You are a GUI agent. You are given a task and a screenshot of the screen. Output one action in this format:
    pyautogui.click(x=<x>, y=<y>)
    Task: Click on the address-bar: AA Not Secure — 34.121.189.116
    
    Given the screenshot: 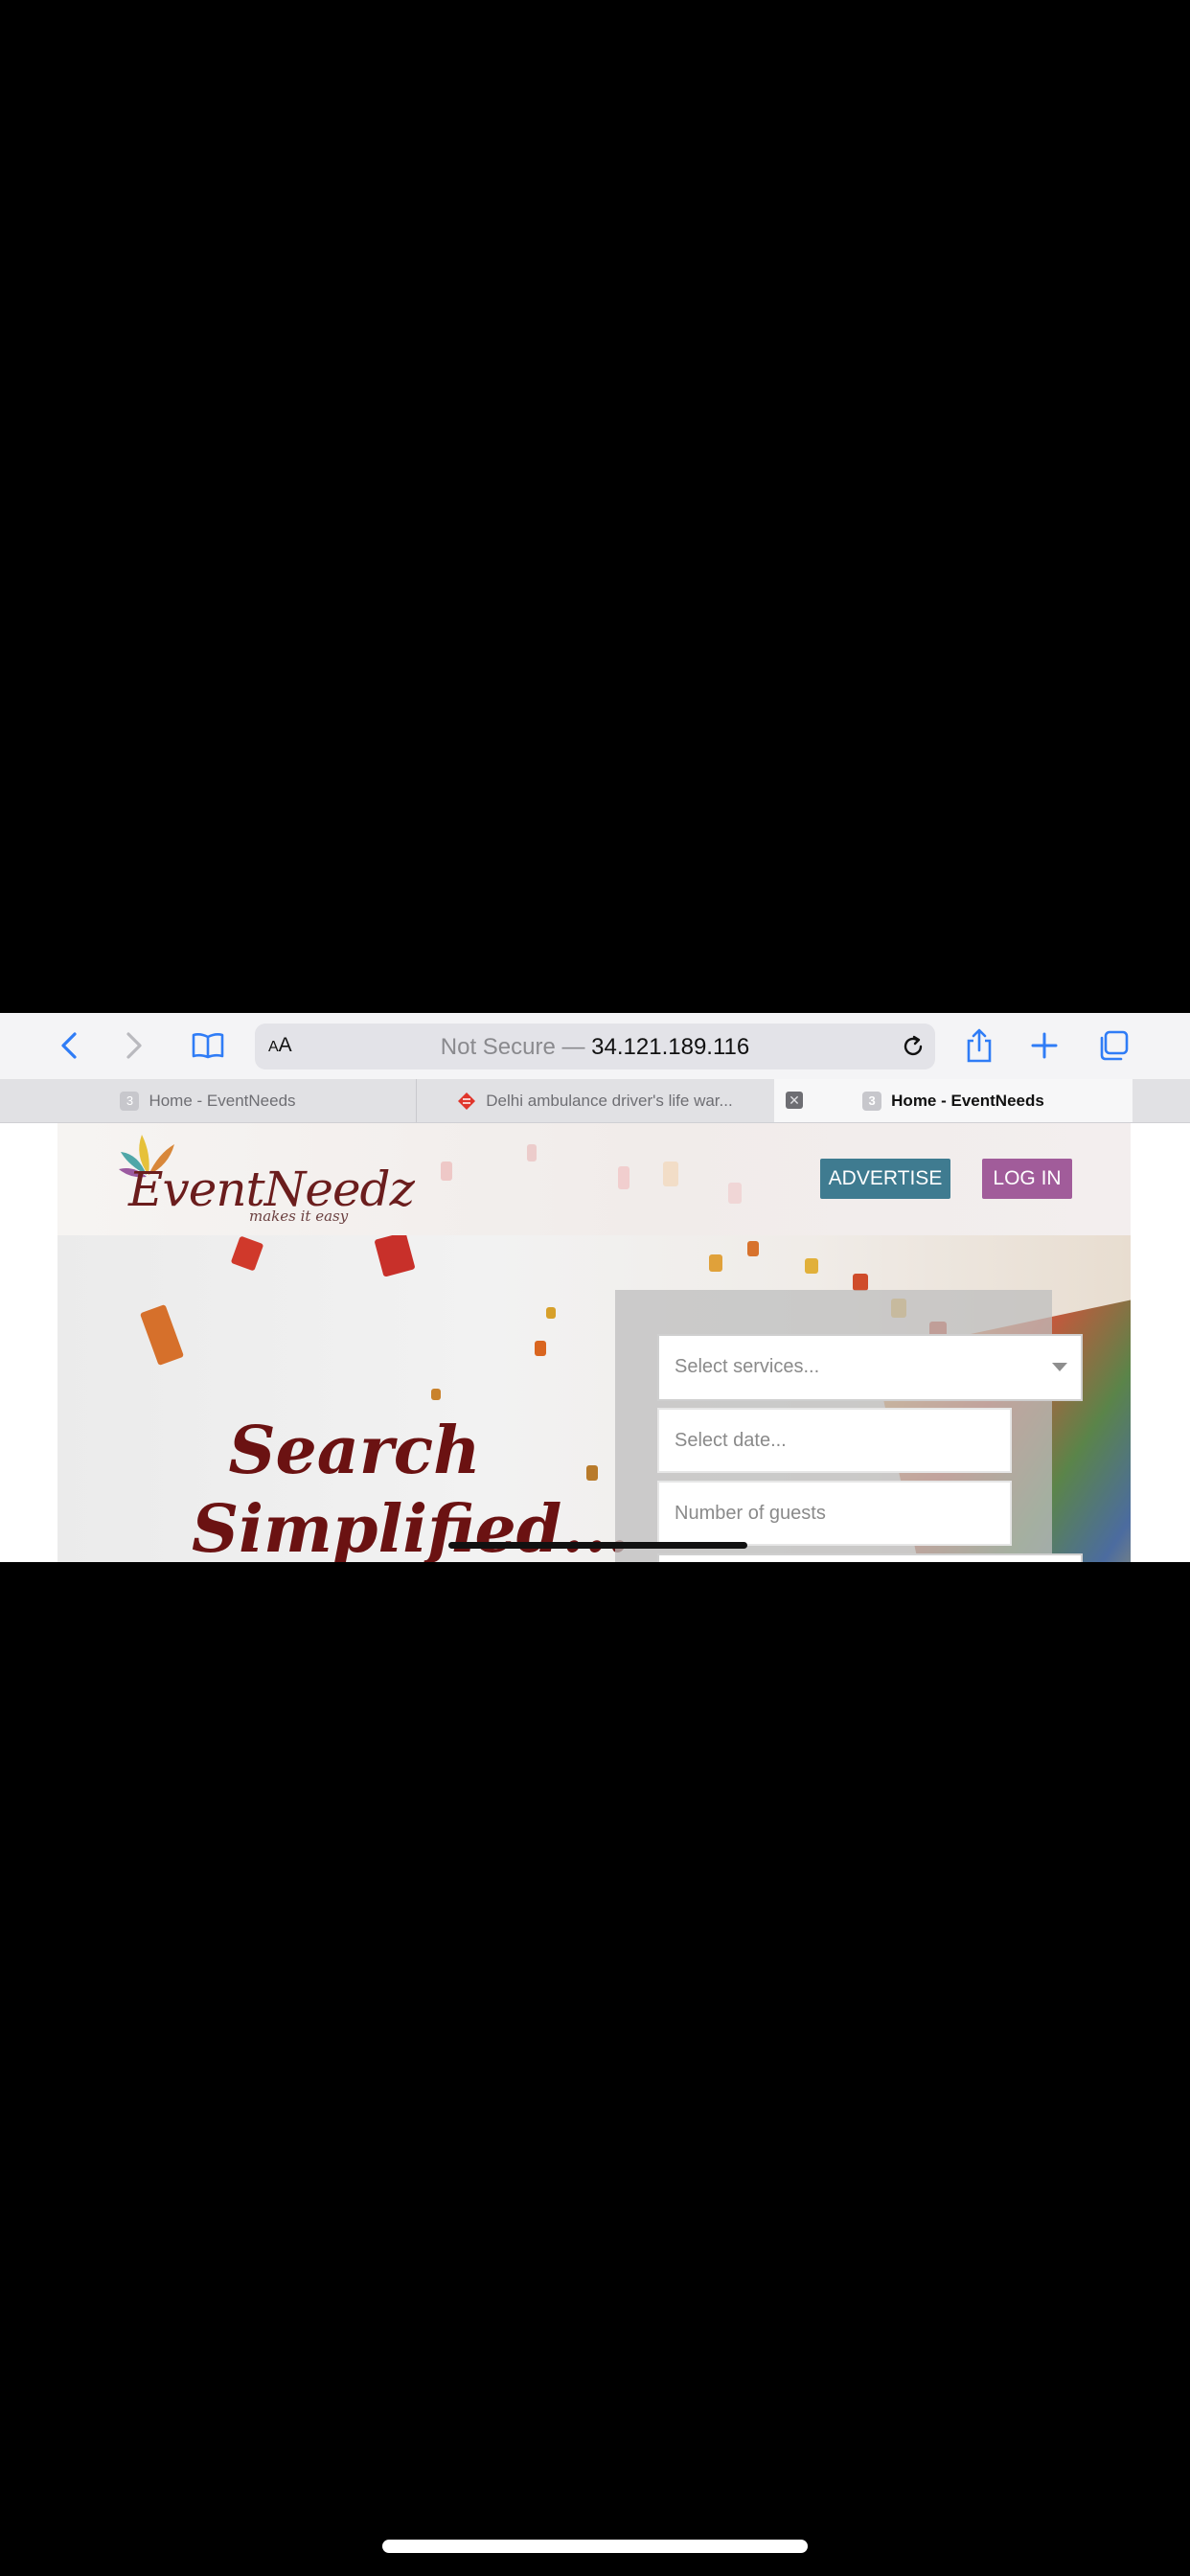 What is the action you would take?
    pyautogui.click(x=595, y=1047)
    